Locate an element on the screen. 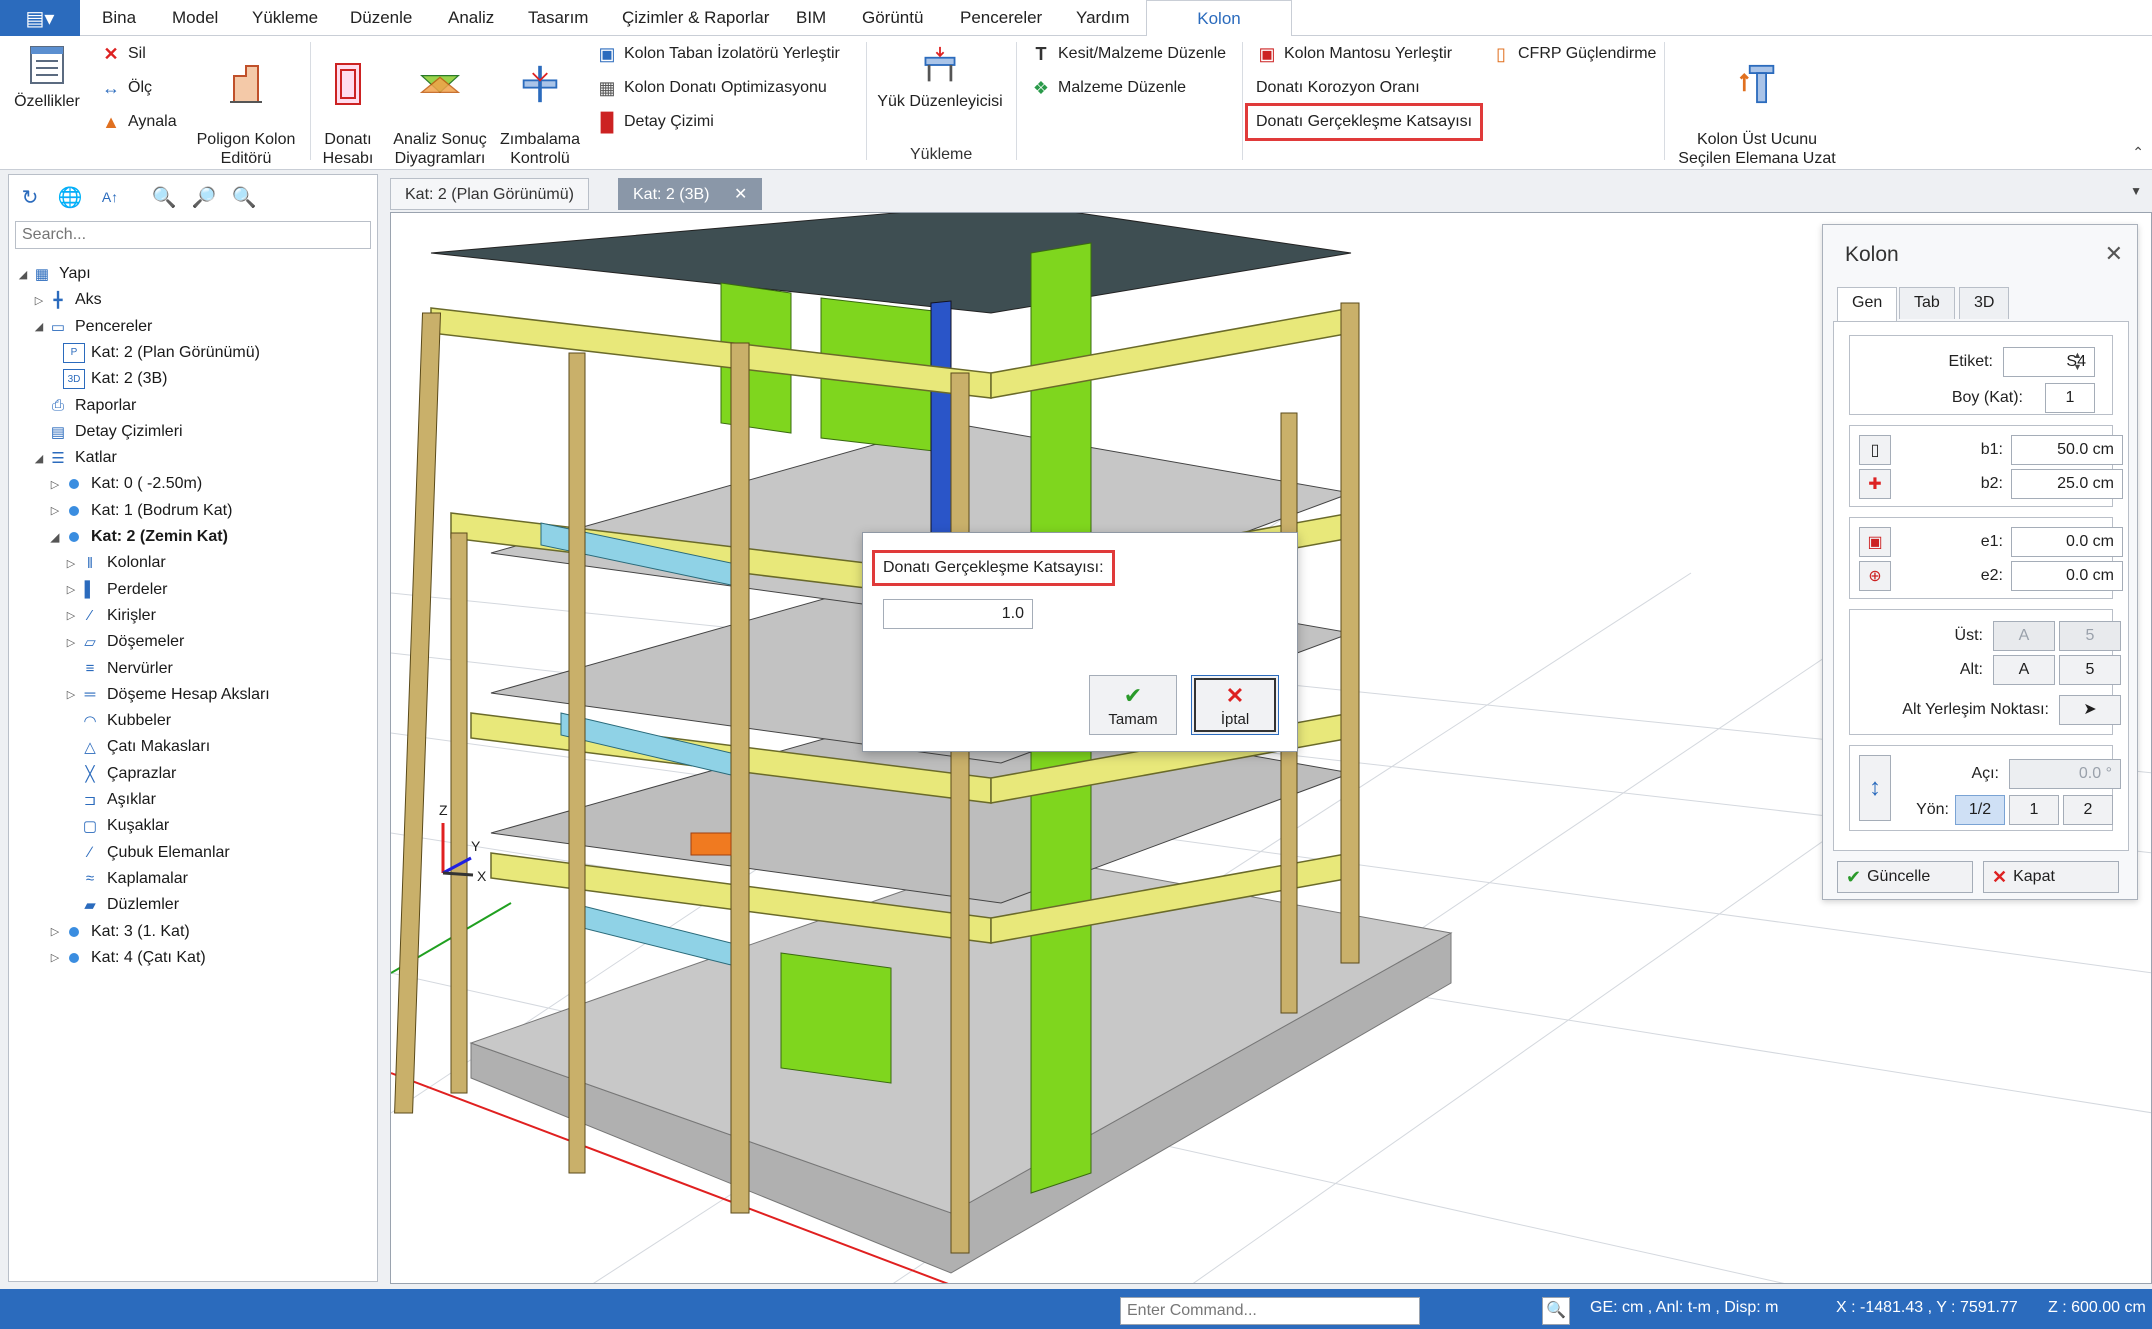 The image size is (2152, 1329). tree-item: ◠ Kubbeler is located at coordinates (117, 721).